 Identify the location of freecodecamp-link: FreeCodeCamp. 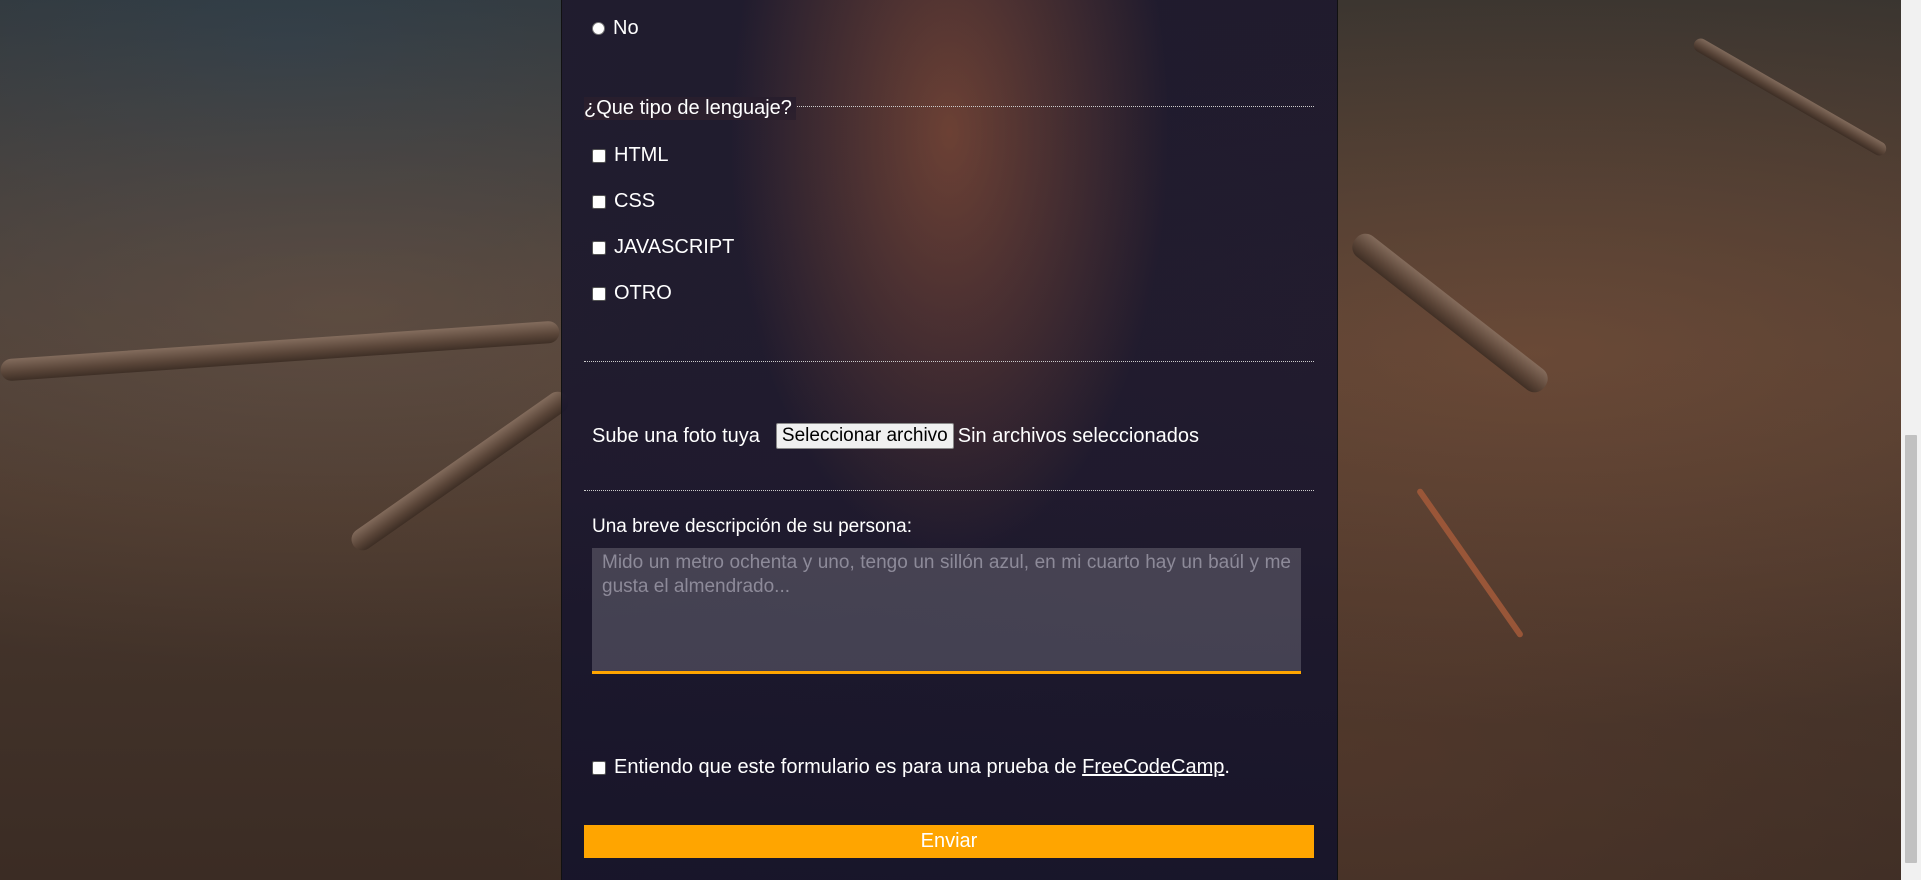
(1153, 767).